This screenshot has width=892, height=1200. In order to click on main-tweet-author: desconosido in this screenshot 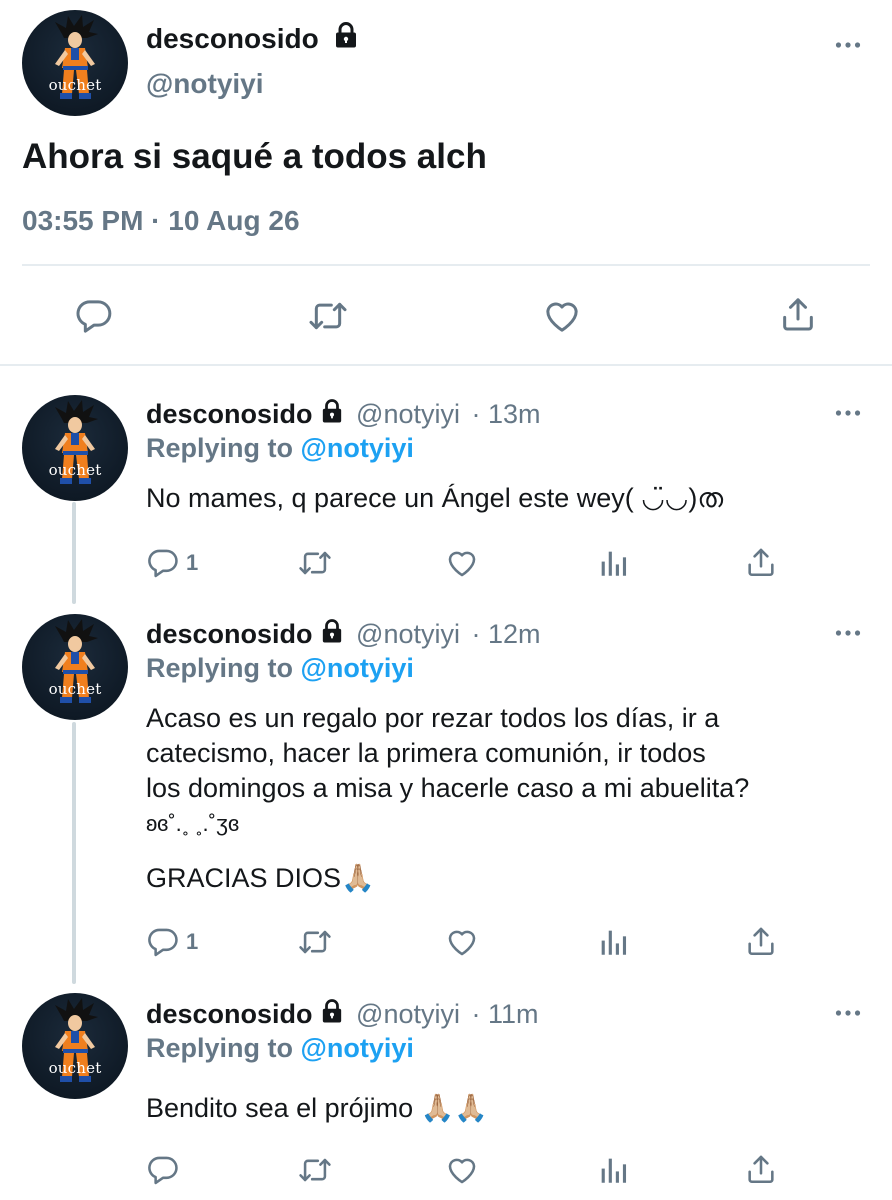, I will do `click(252, 38)`.